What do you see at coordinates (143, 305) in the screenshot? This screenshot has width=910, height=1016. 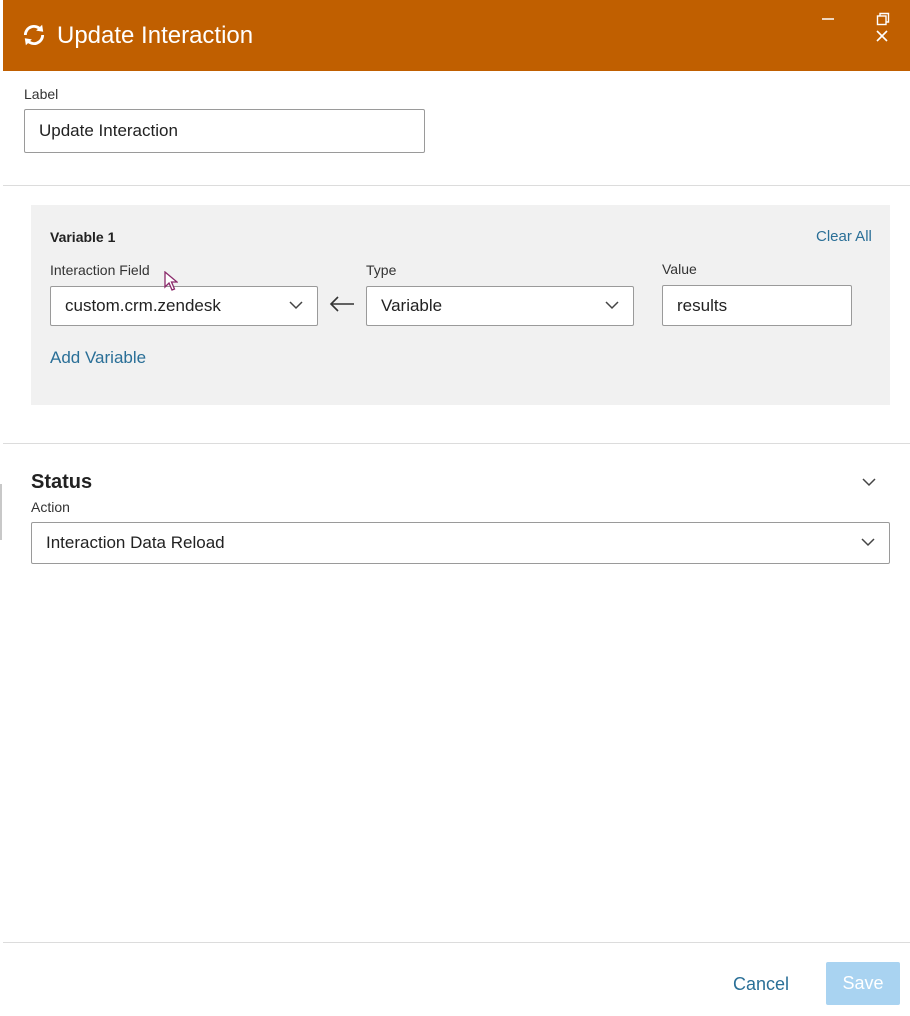 I see `interaction-field-value: custom.crm.zendesk` at bounding box center [143, 305].